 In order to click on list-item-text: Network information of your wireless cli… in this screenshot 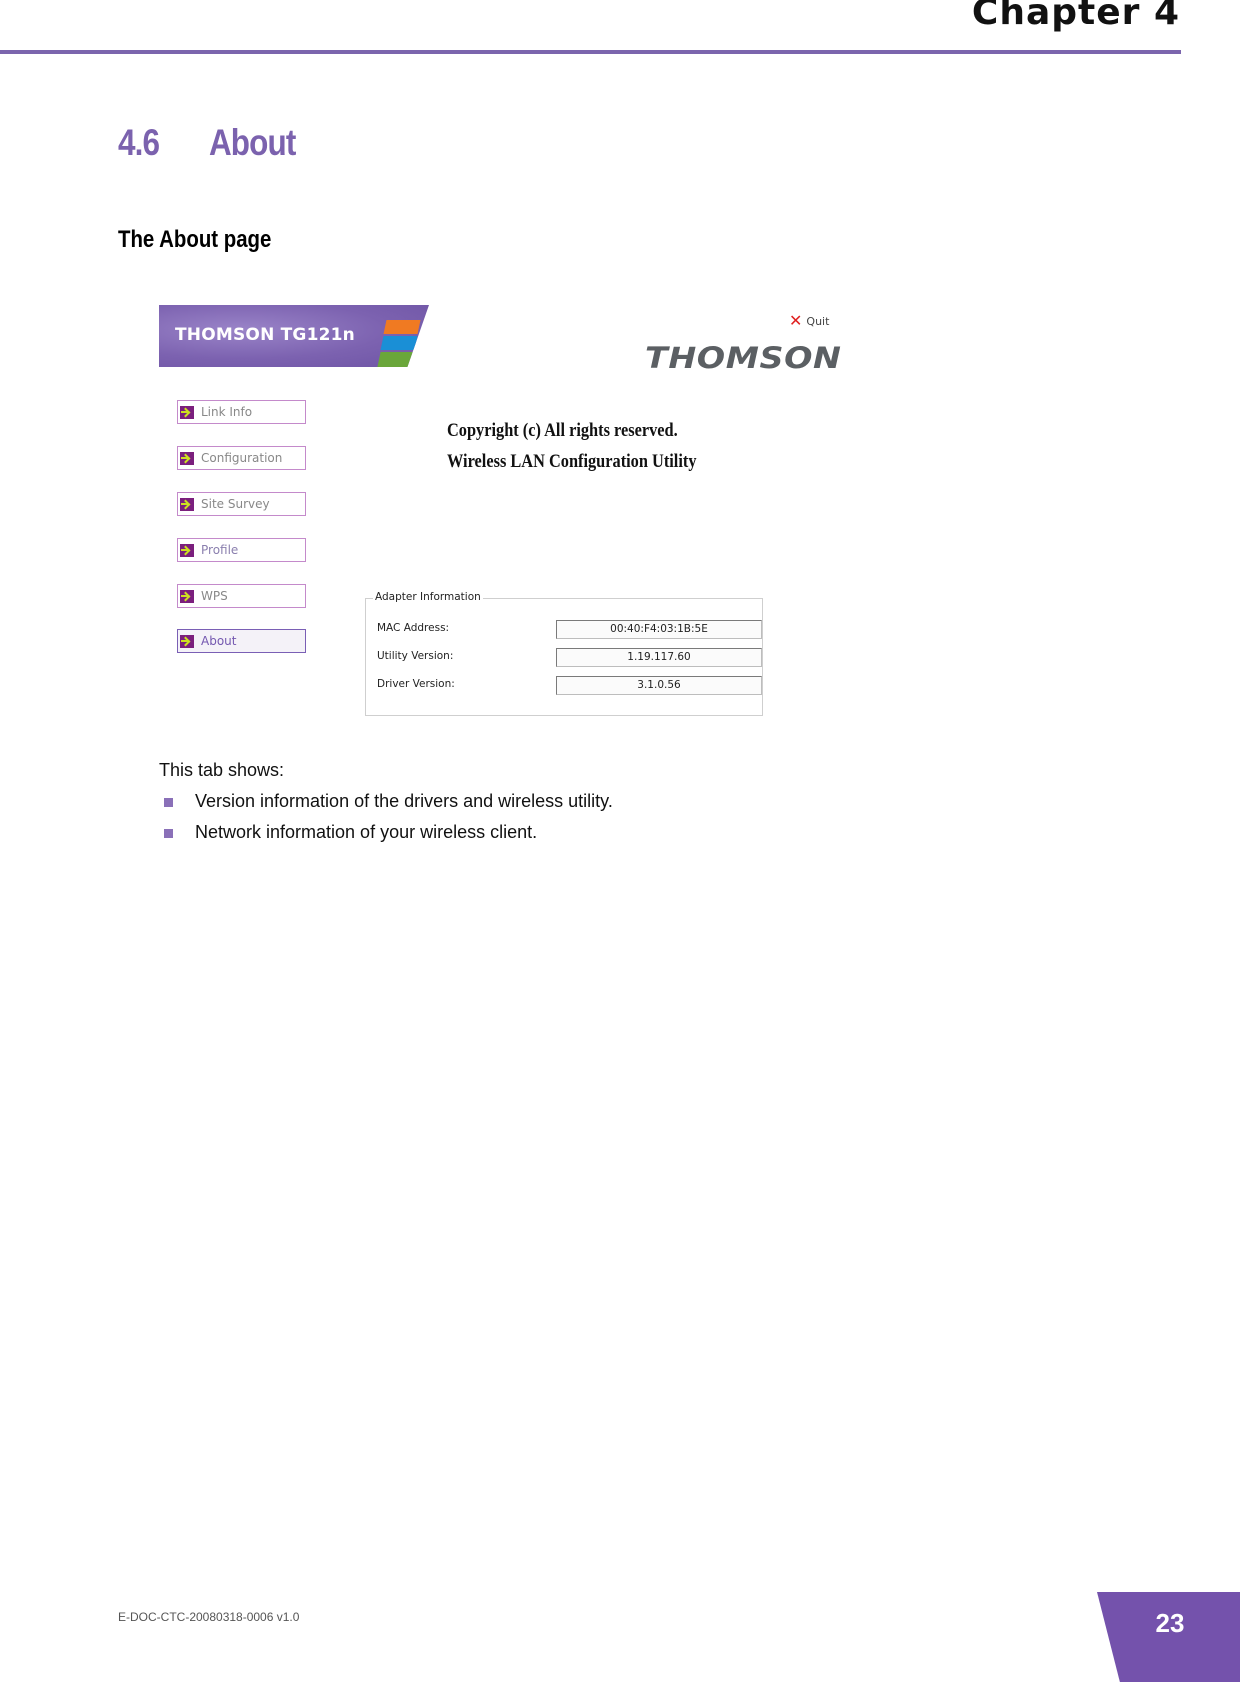, I will do `click(366, 832)`.